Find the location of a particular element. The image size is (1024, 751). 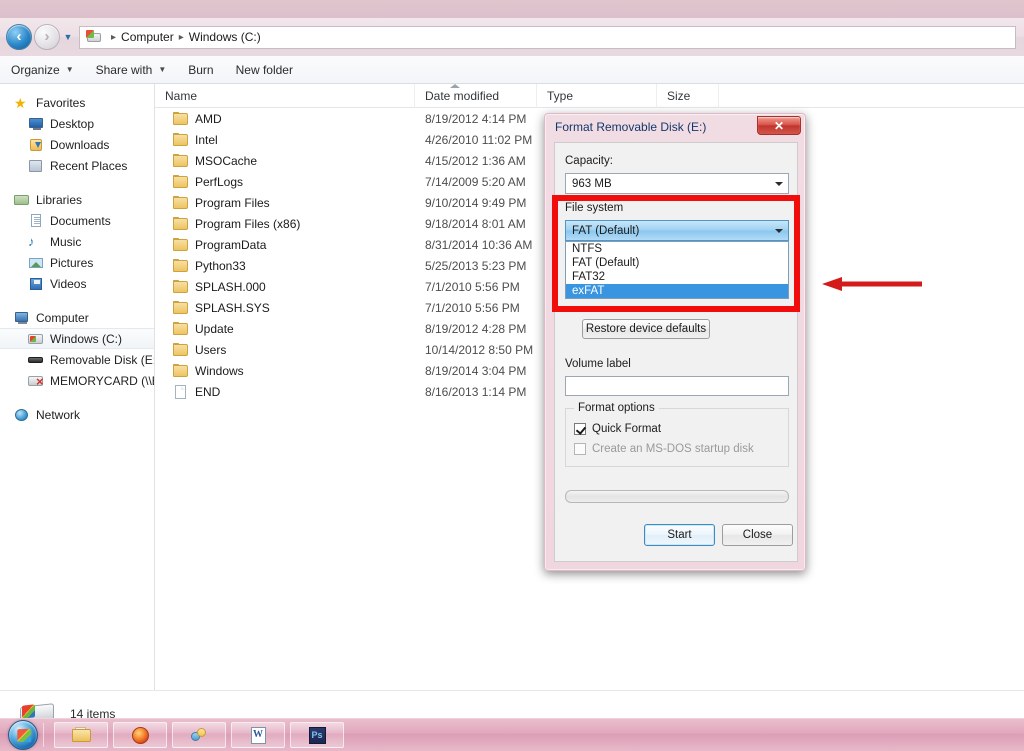

sidebar-item-recent-places: Recent Places is located at coordinates (77, 165).